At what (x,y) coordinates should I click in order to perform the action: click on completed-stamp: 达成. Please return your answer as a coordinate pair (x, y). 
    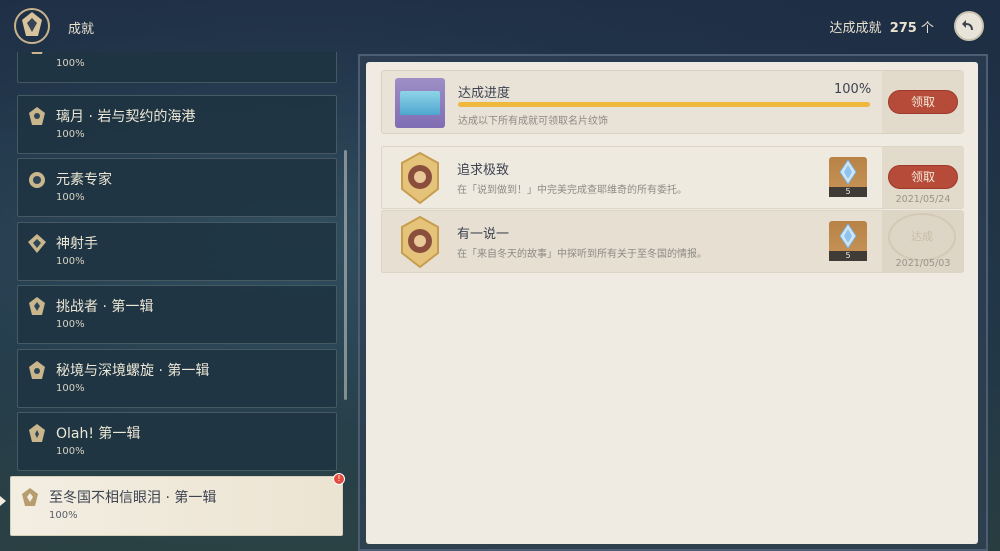
    Looking at the image, I should click on (922, 237).